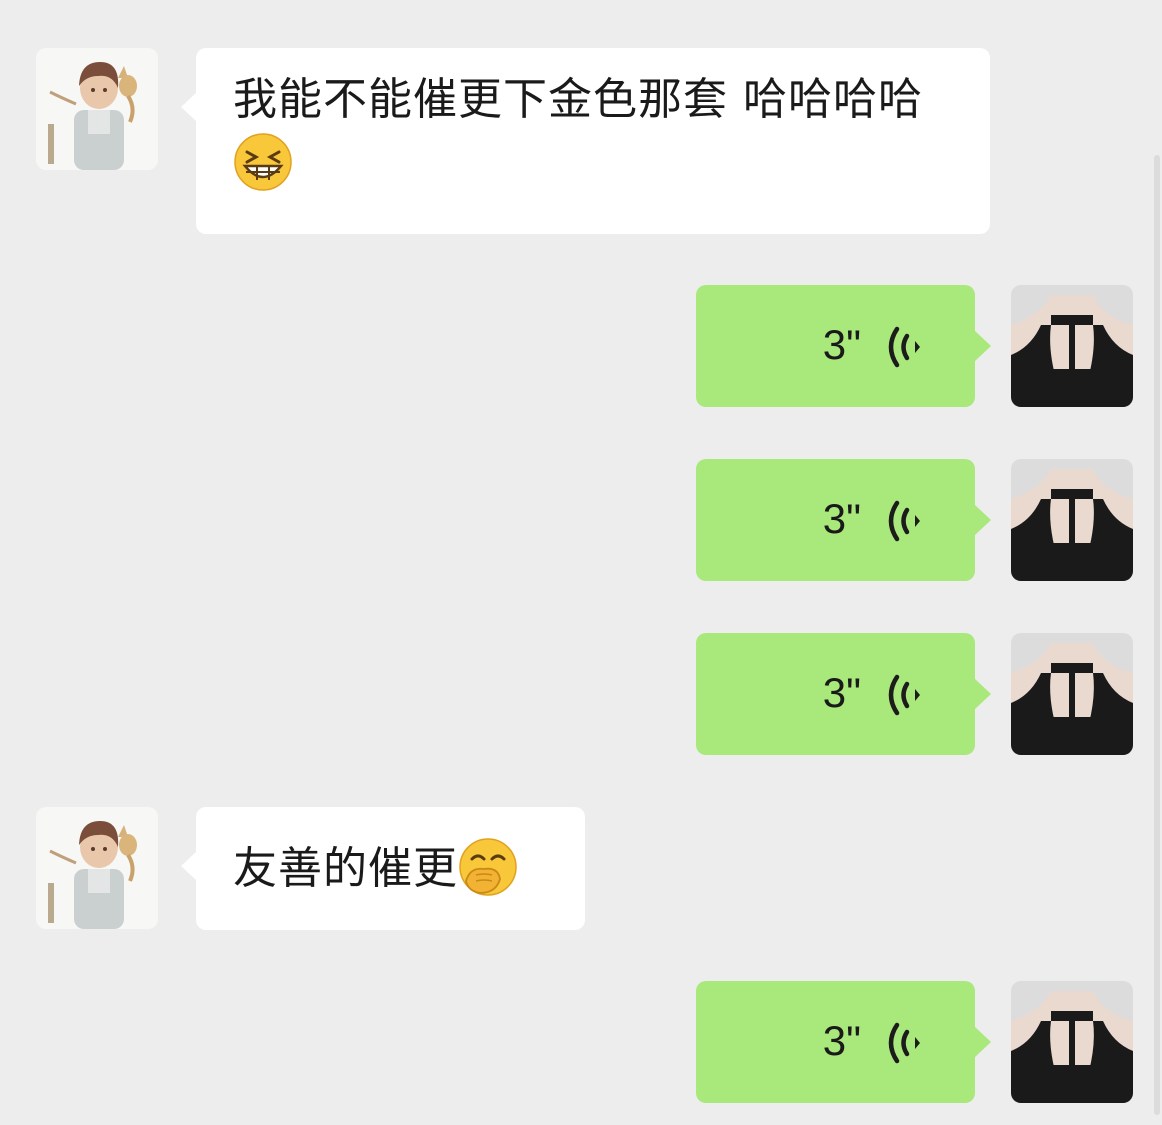  Describe the element at coordinates (578, 99) in the screenshot. I see `message-text: 我能不能催更下金色那套 哈哈哈哈` at that location.